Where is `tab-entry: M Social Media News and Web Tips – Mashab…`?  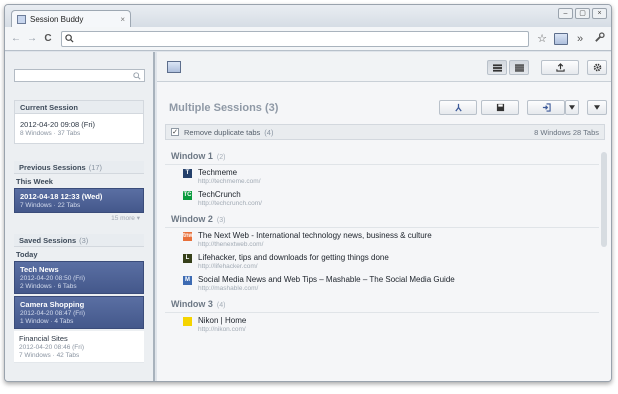 tab-entry: M Social Media News and Web Tips – Mashab… is located at coordinates (385, 283).